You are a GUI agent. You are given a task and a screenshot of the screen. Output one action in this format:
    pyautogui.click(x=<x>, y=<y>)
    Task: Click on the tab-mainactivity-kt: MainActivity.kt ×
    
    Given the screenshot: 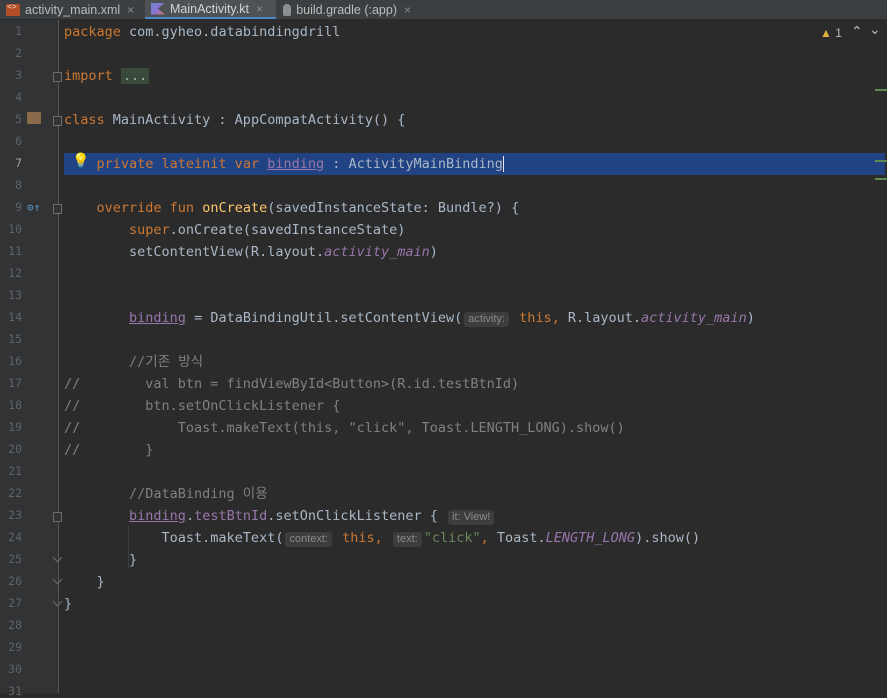 What is the action you would take?
    pyautogui.click(x=210, y=9)
    